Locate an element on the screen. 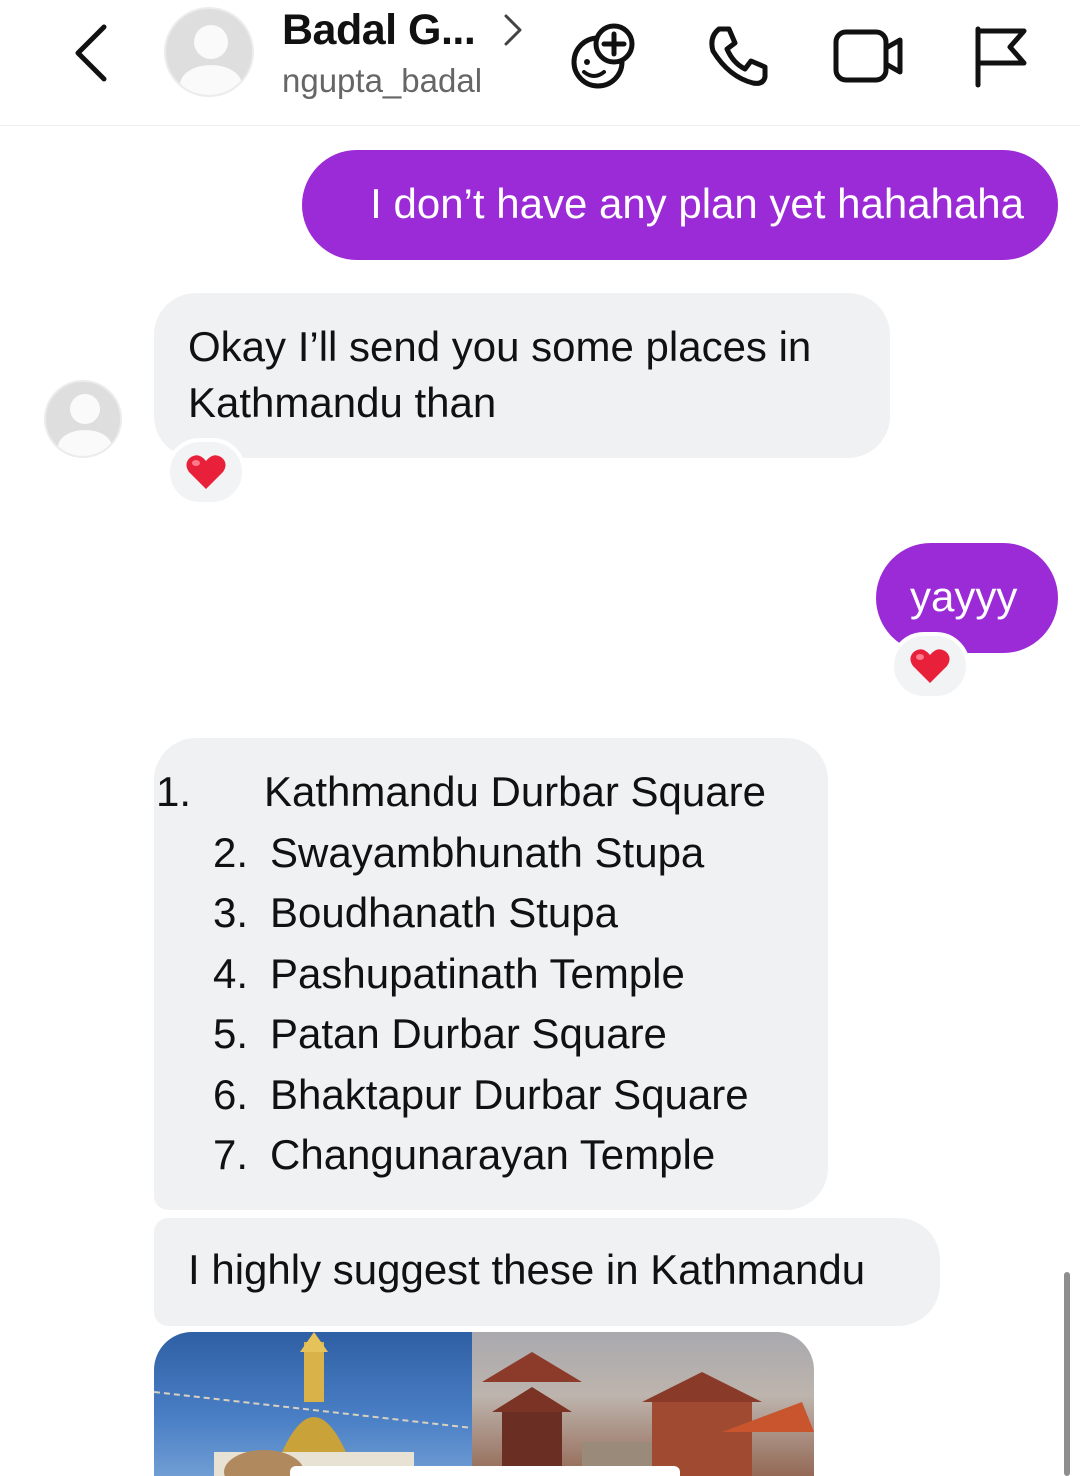 This screenshot has height=1476, width=1080. flag-icon is located at coordinates (1001, 57).